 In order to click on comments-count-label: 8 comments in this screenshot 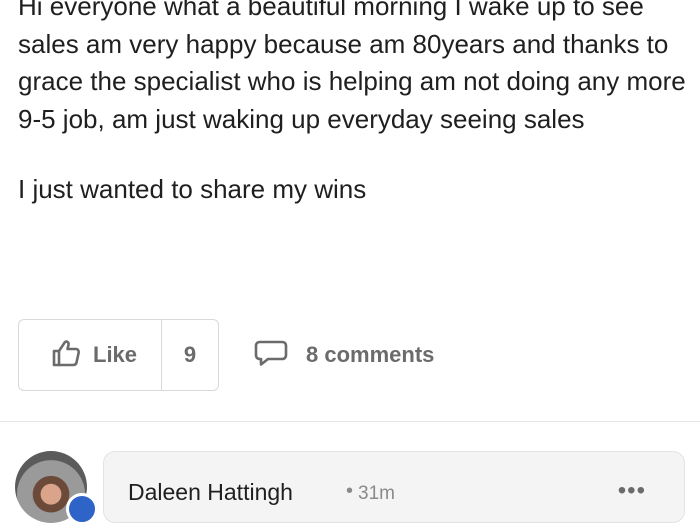, I will do `click(370, 354)`.